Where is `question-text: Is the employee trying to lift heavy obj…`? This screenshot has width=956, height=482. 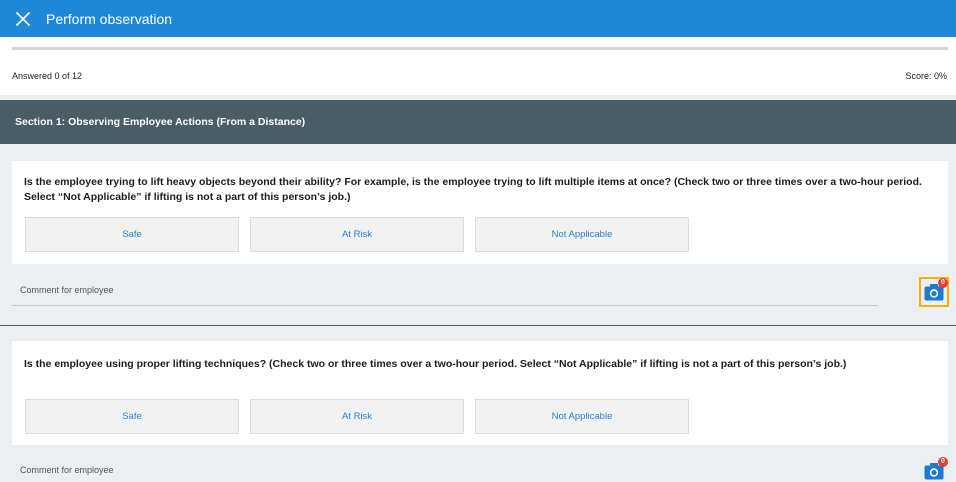
question-text: Is the employee trying to lift heavy obj… is located at coordinates (473, 189).